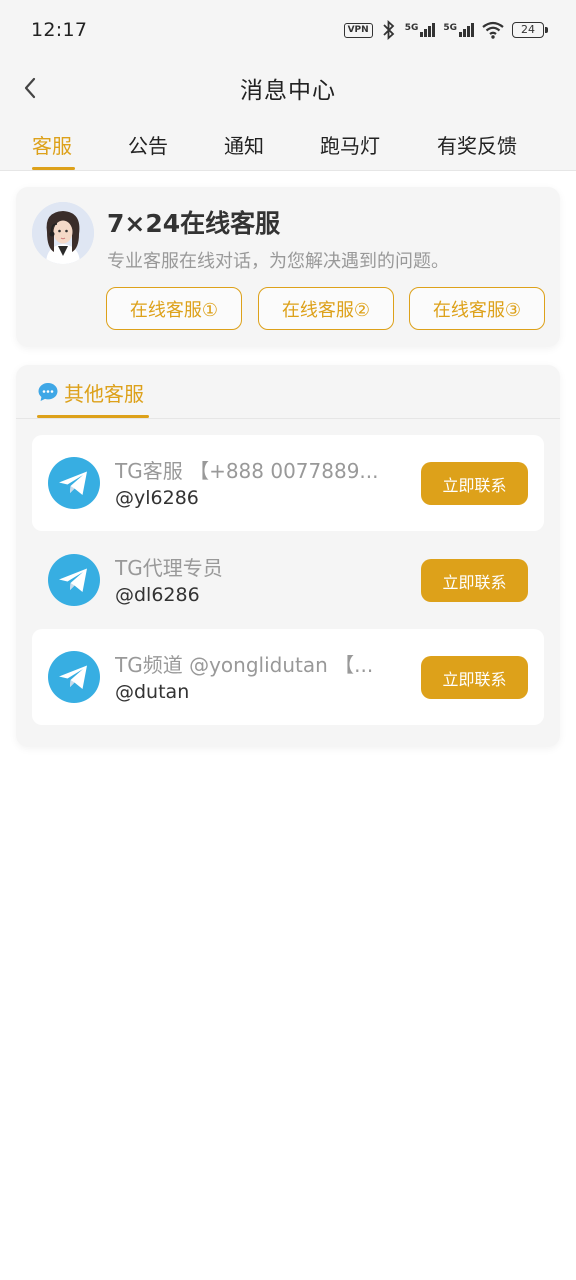  Describe the element at coordinates (288, 30) in the screenshot. I see `status-bar: 12:17 VPN 5G 5G 24` at that location.